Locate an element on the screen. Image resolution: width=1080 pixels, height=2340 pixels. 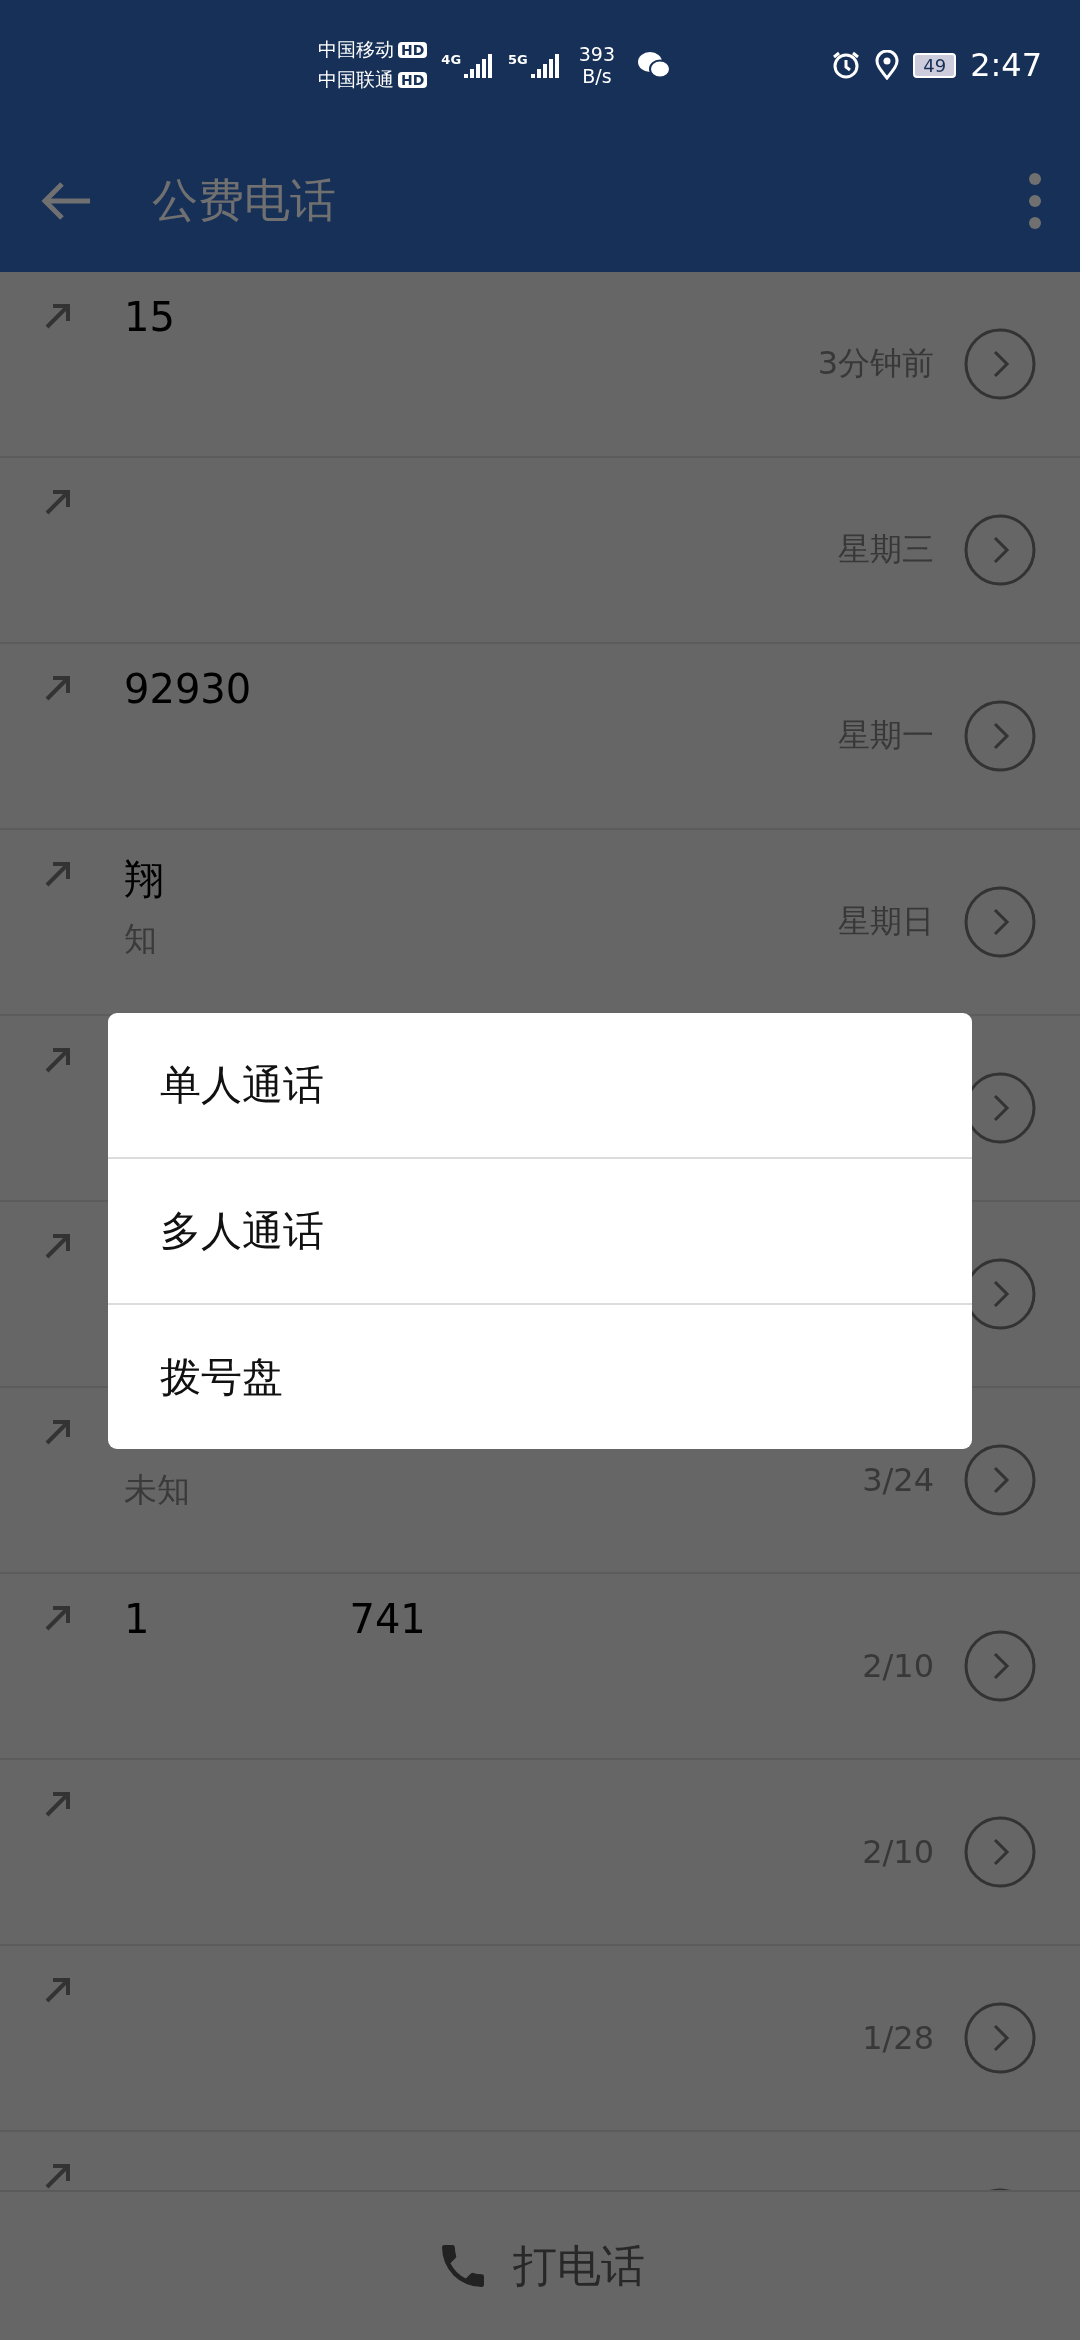
chat-icon is located at coordinates (654, 65).